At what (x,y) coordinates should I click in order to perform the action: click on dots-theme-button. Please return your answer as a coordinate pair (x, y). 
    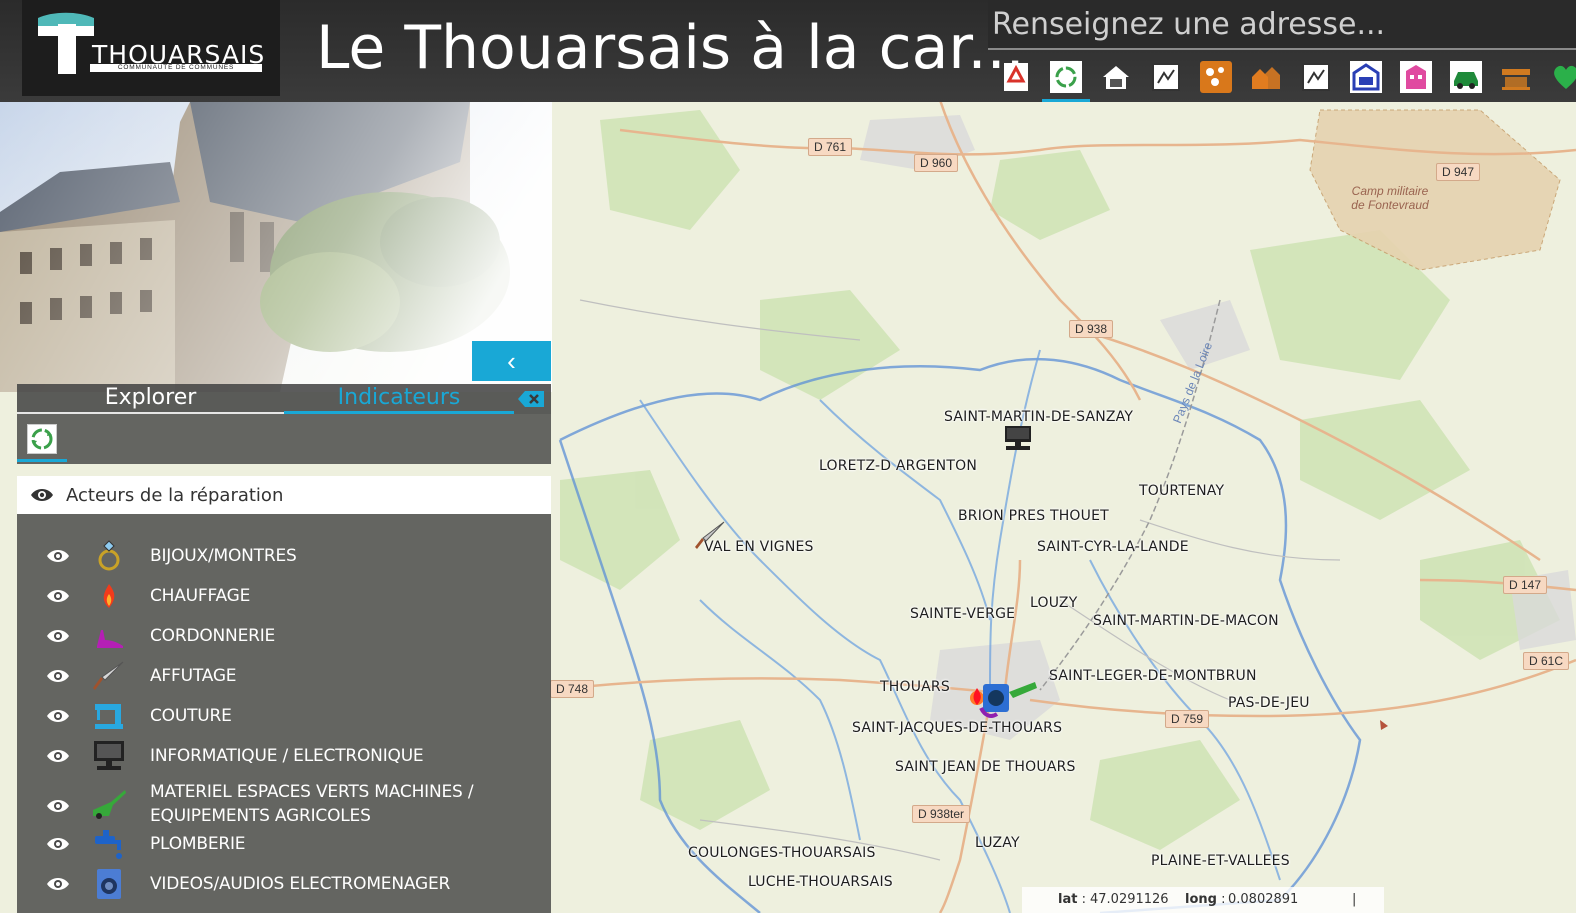
    Looking at the image, I should click on (1216, 77).